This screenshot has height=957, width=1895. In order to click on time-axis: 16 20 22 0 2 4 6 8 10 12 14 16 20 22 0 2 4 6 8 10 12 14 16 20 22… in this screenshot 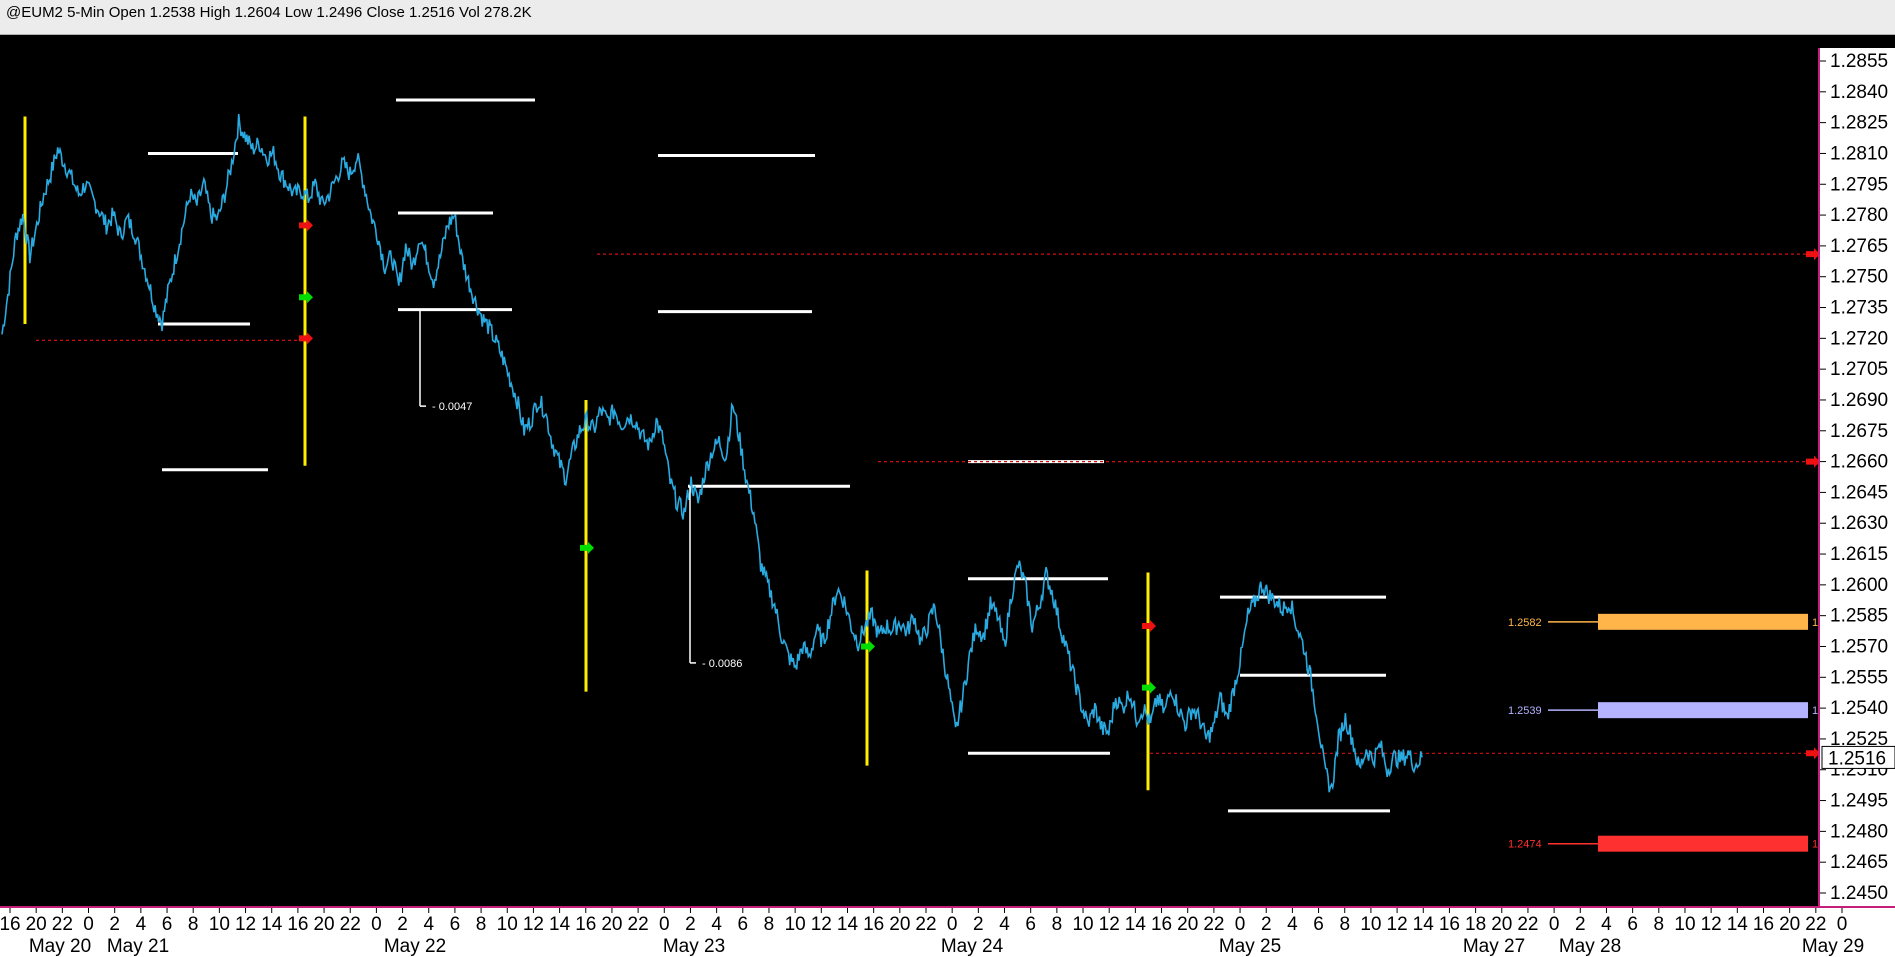, I will do `click(947, 931)`.